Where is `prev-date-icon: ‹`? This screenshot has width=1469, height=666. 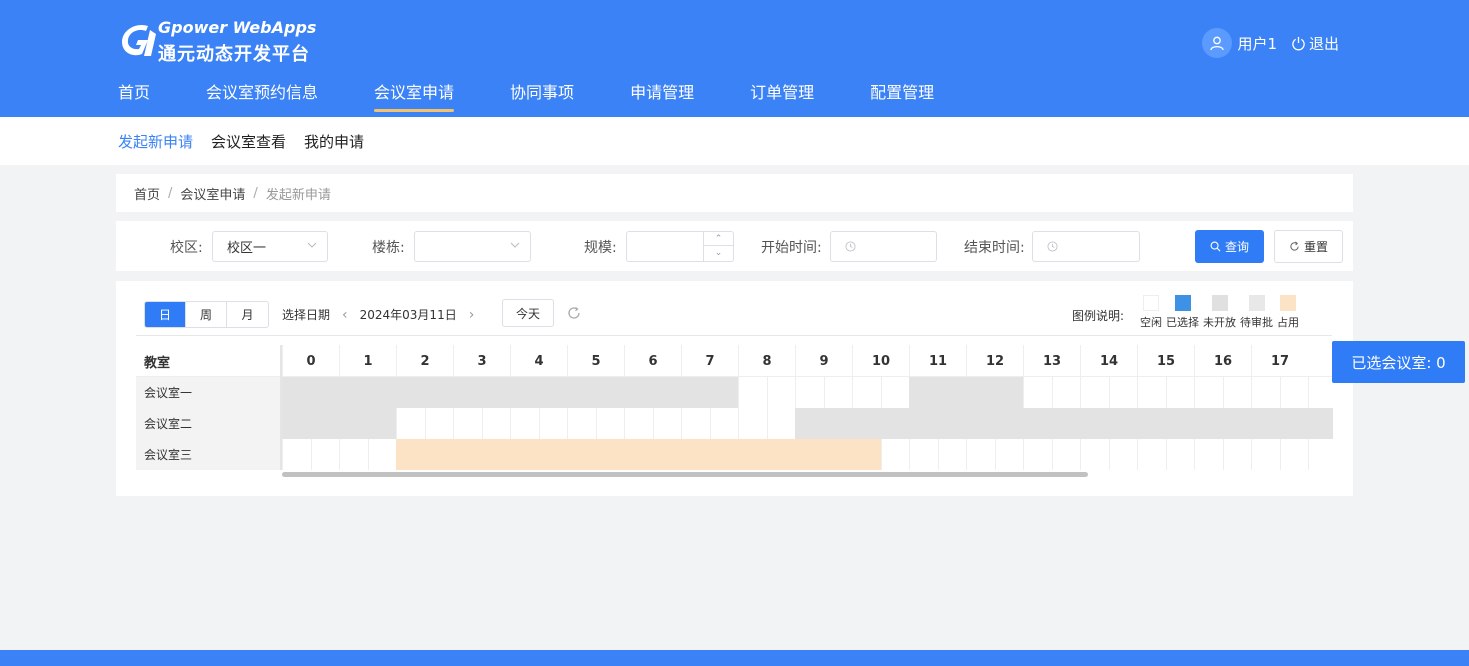 prev-date-icon: ‹ is located at coordinates (345, 315).